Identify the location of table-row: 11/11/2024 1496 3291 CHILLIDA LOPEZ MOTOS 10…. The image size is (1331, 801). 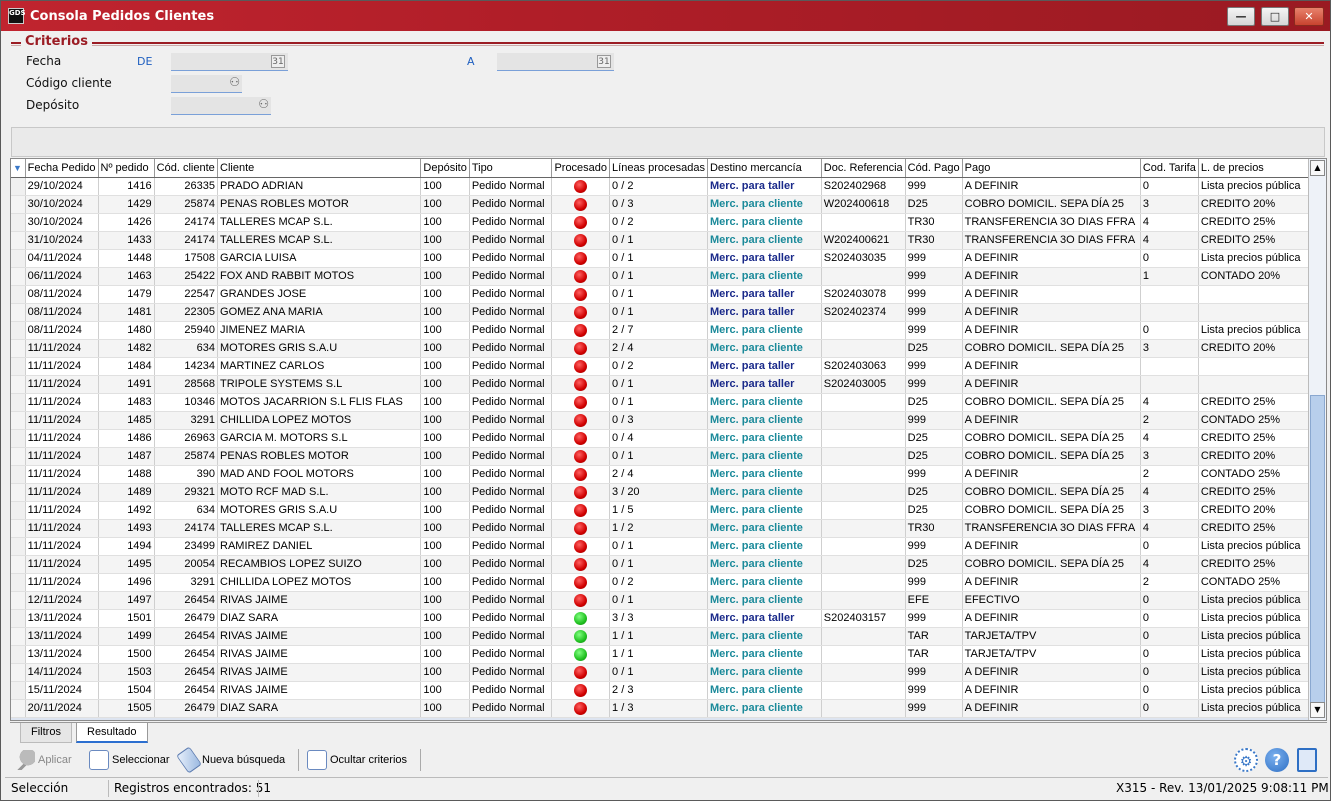
(668, 582).